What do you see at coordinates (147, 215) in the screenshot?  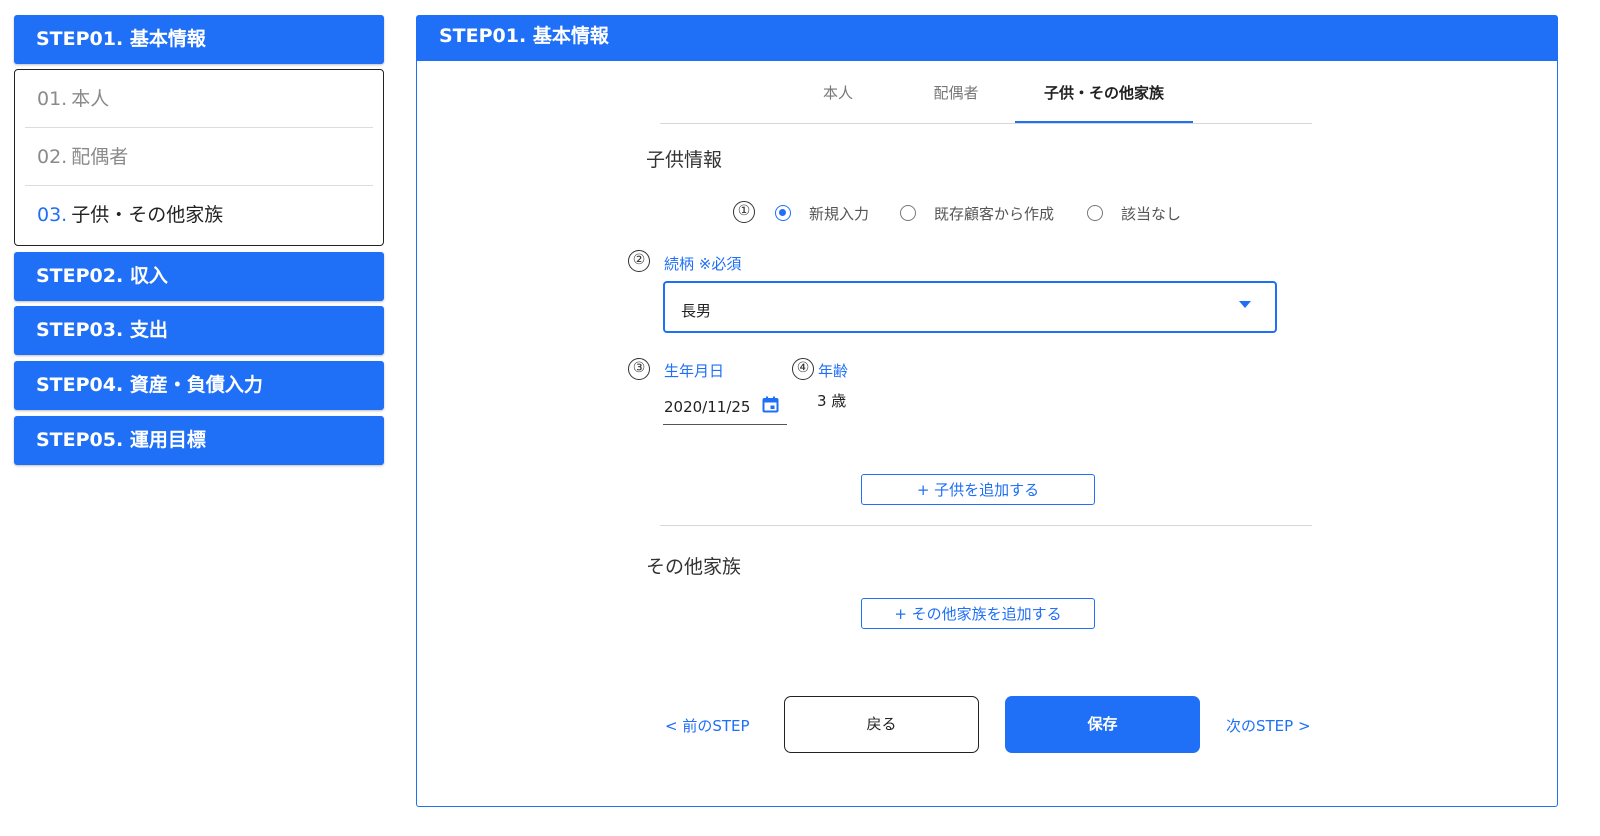 I see `sidebar-item-label: 子供・その他家族` at bounding box center [147, 215].